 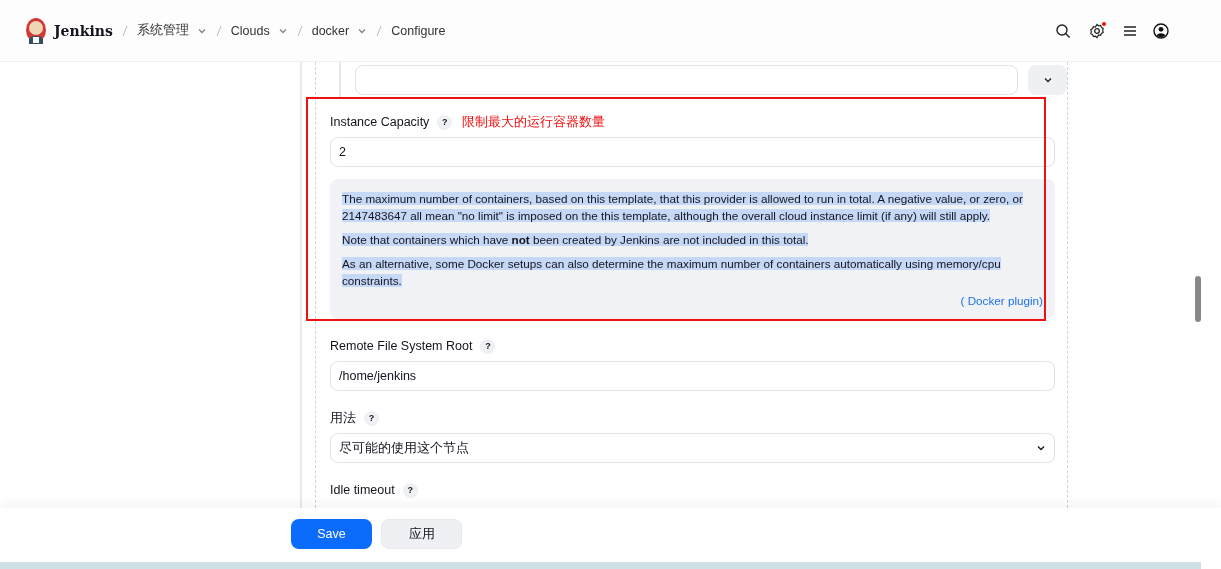 I want to click on field-label: Instance Capacity, so click(x=380, y=122).